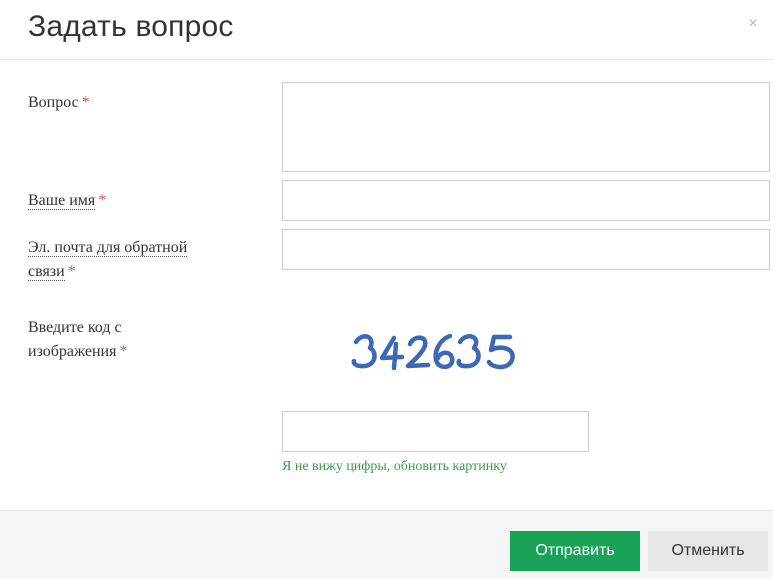 This screenshot has height=579, width=773. Describe the element at coordinates (143, 103) in the screenshot. I see `question-label: Вопрос *` at that location.